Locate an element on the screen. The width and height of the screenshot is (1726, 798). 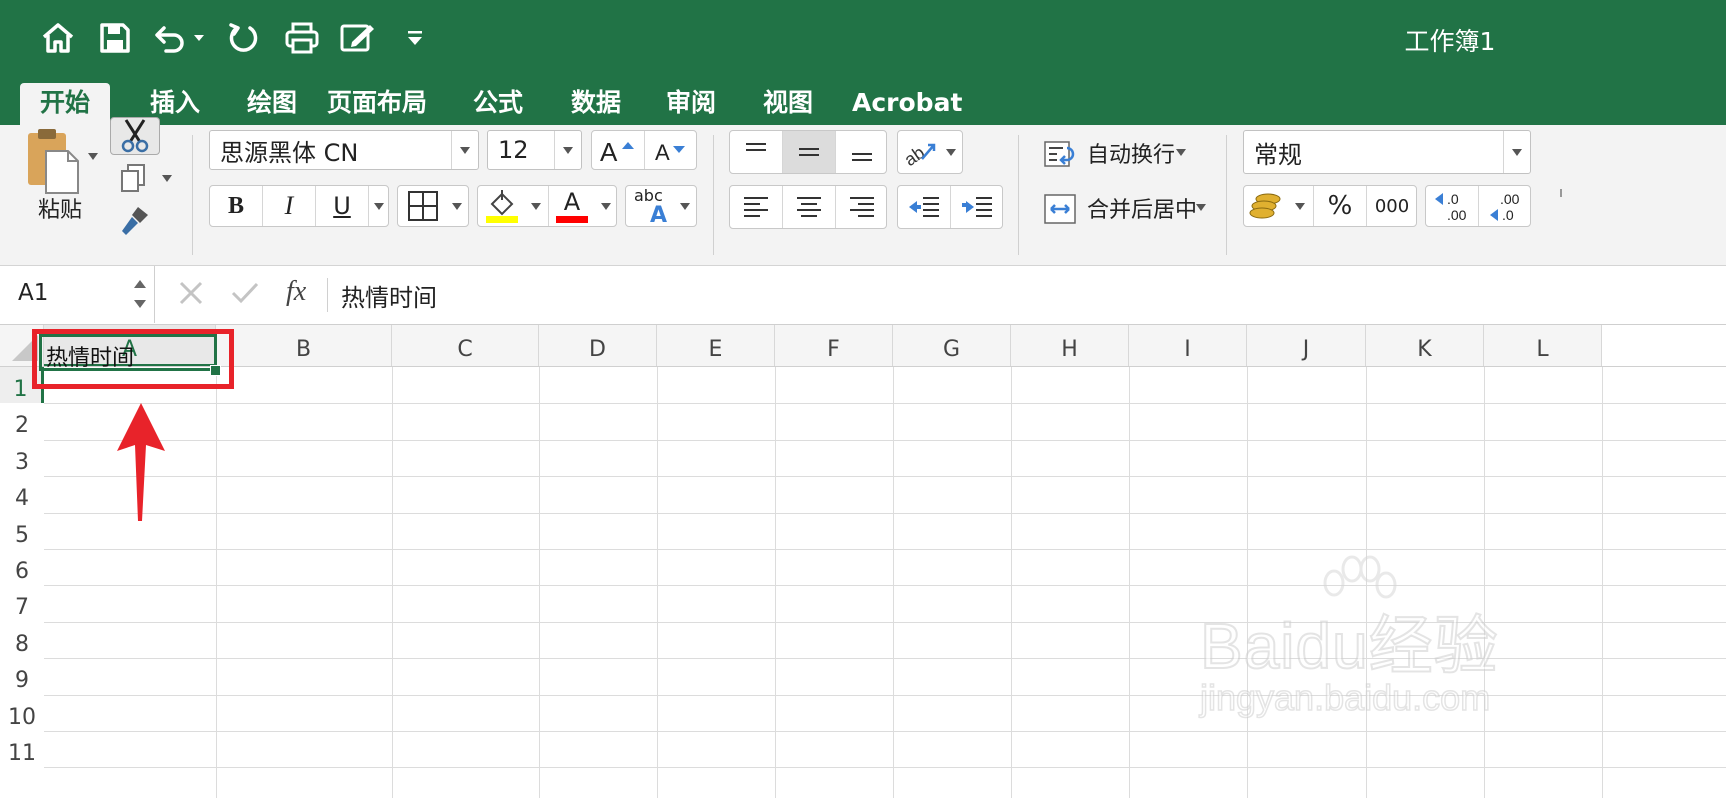
tab-data: 数据 is located at coordinates (596, 104).